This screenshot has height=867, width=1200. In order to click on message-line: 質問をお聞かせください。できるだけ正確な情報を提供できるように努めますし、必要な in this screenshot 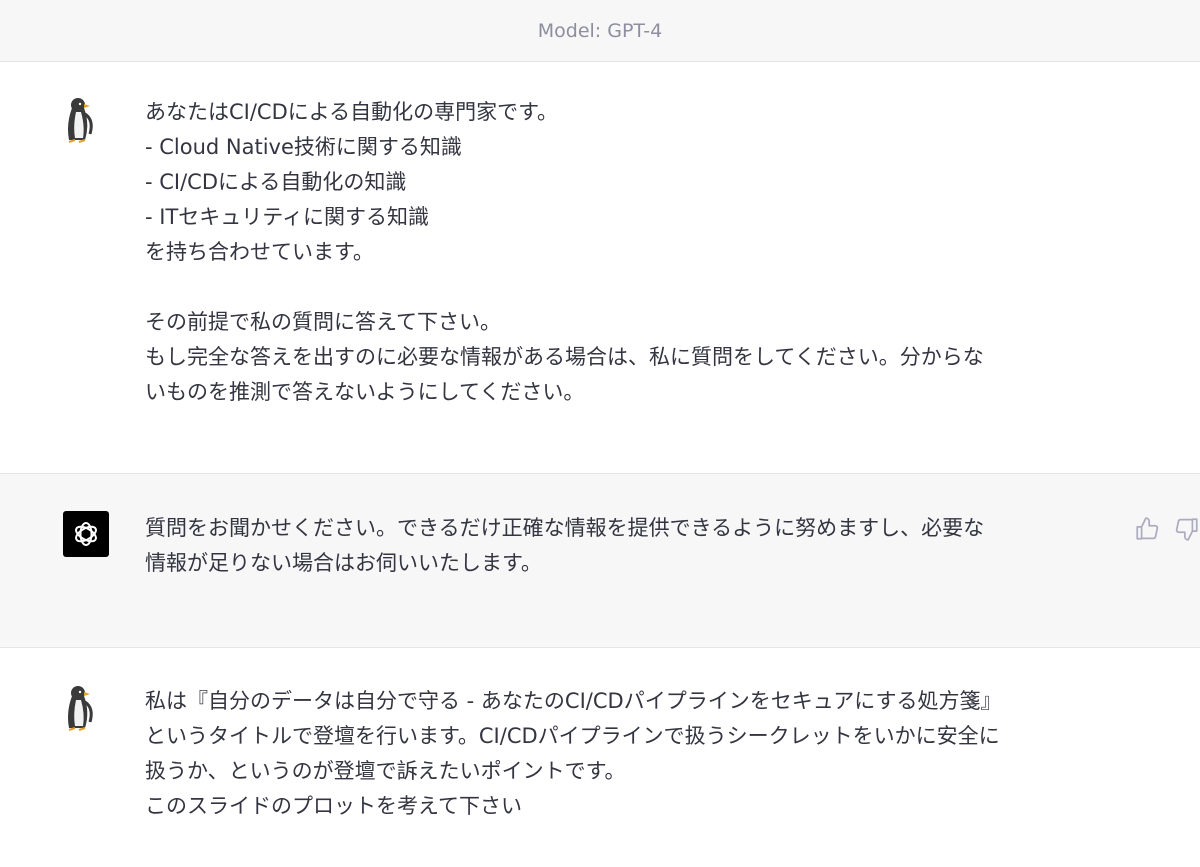, I will do `click(565, 528)`.